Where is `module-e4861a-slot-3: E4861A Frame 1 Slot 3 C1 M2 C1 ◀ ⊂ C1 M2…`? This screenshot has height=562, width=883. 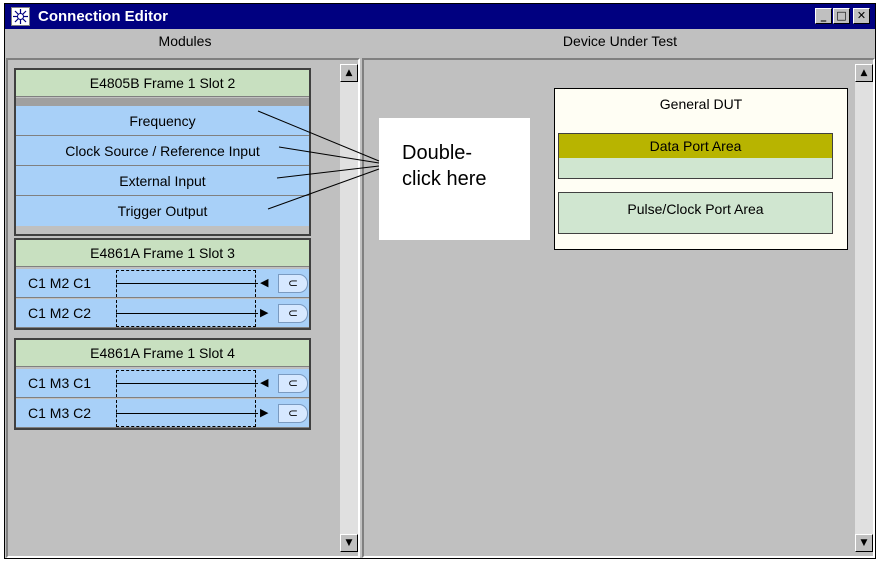 module-e4861a-slot-3: E4861A Frame 1 Slot 3 C1 M2 C1 ◀ ⊂ C1 M2… is located at coordinates (162, 284).